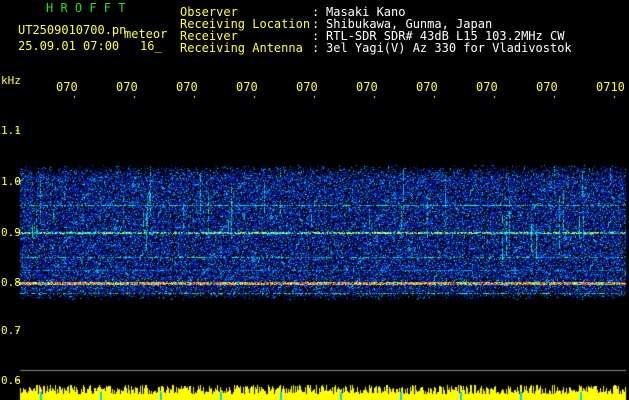 The height and width of the screenshot is (400, 629). What do you see at coordinates (69, 46) in the screenshot?
I see `timestamp: 25.09.01 07:00` at bounding box center [69, 46].